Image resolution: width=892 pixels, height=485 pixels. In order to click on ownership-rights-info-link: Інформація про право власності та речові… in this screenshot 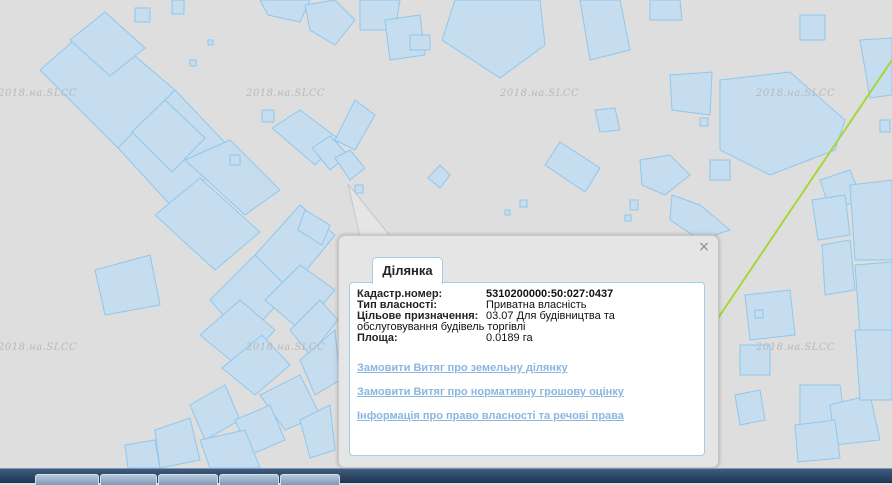, I will do `click(490, 416)`.